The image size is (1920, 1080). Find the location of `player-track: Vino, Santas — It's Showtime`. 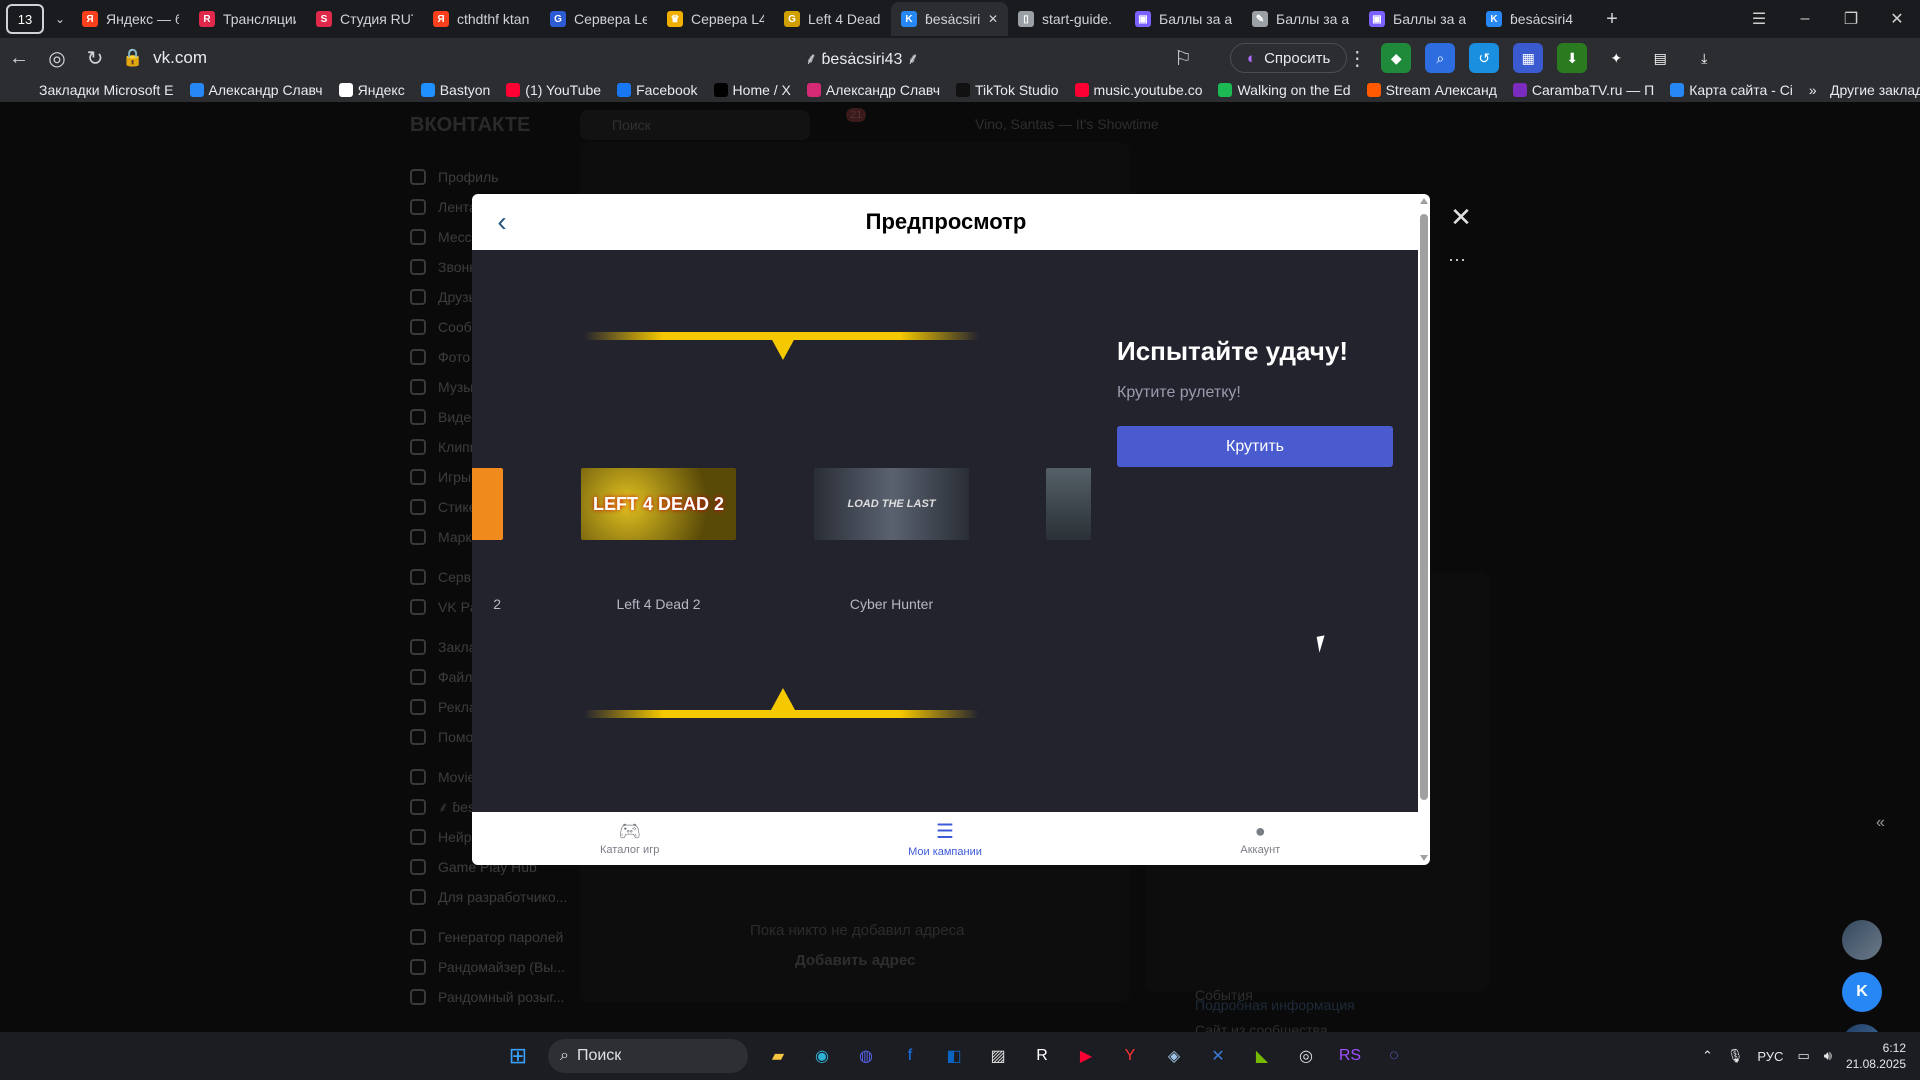

player-track: Vino, Santas — It's Showtime is located at coordinates (1067, 124).